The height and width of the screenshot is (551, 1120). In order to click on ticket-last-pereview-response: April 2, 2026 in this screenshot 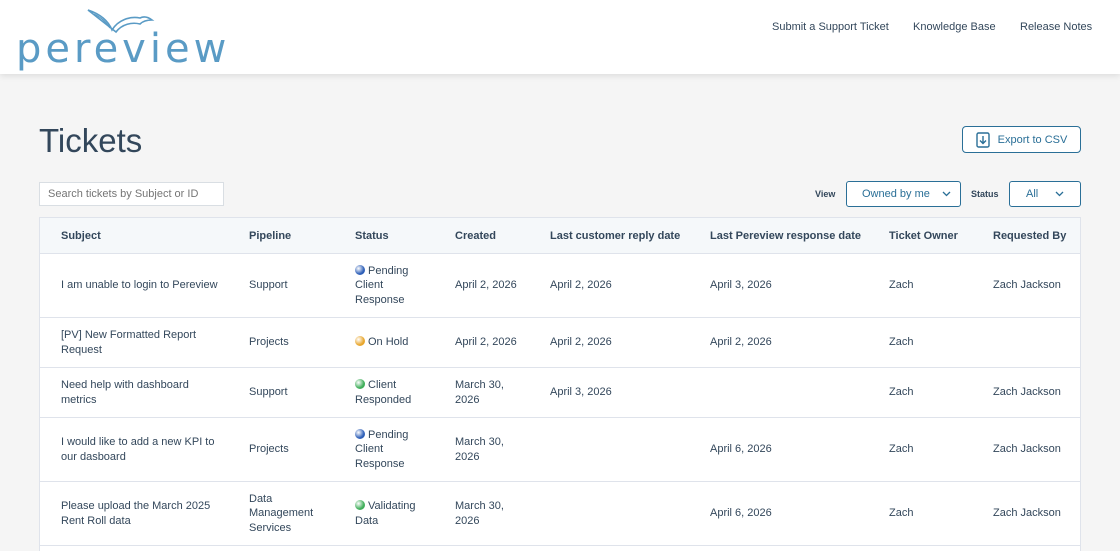, I will do `click(741, 342)`.